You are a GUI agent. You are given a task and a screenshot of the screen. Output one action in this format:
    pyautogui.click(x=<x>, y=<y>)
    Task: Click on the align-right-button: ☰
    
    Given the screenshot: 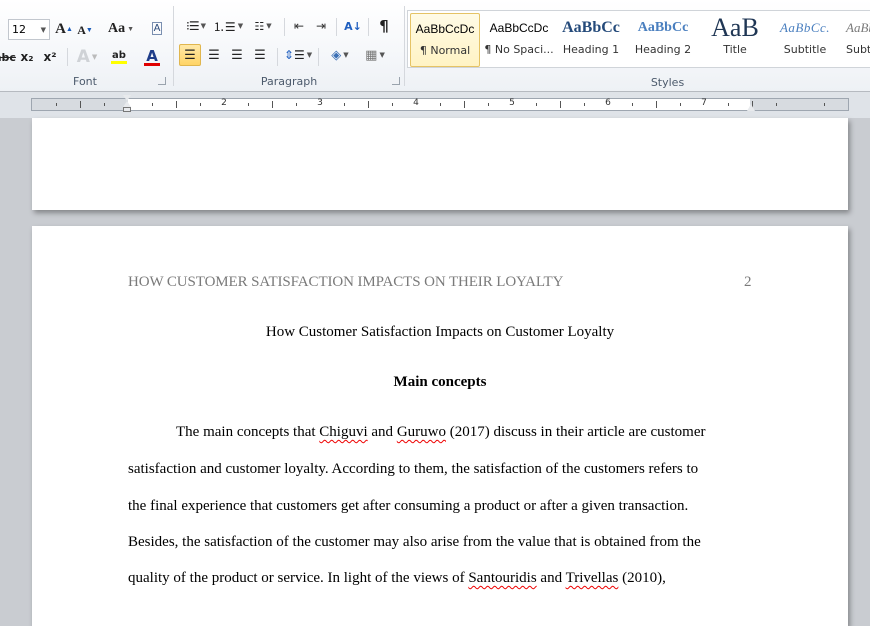 What is the action you would take?
    pyautogui.click(x=237, y=55)
    